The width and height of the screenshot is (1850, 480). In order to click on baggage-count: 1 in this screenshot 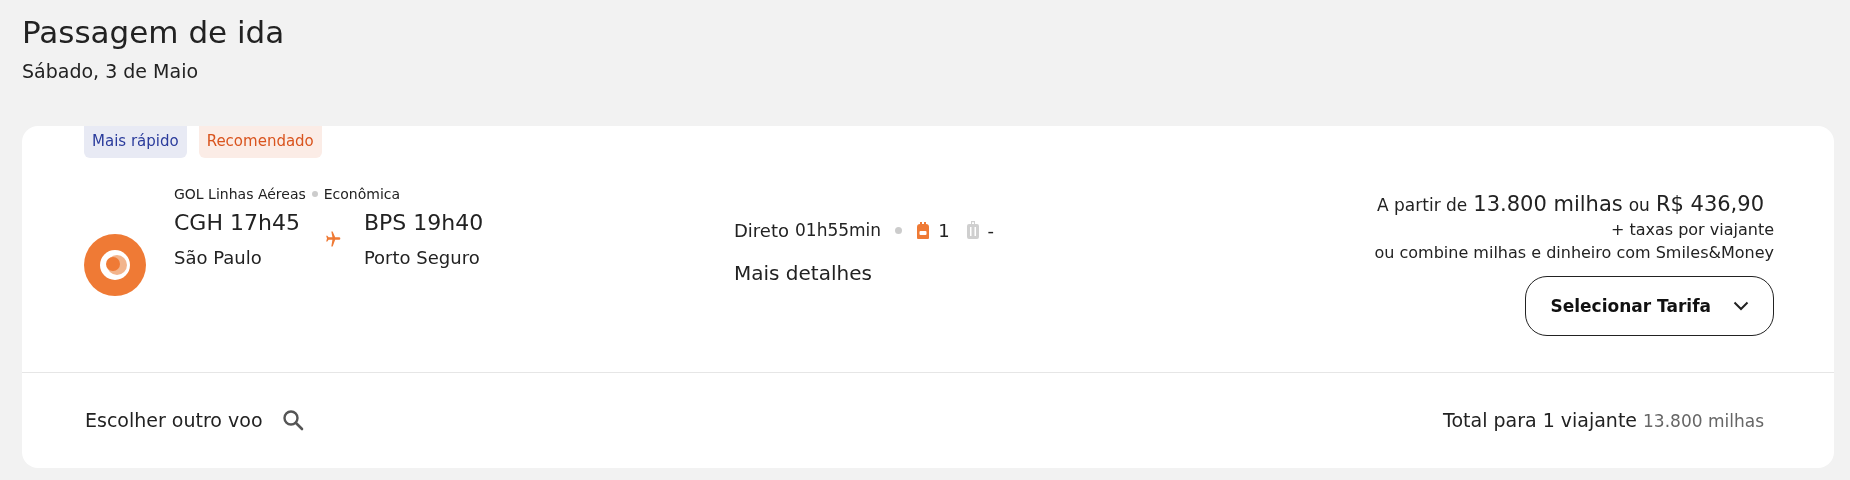, I will do `click(944, 230)`.